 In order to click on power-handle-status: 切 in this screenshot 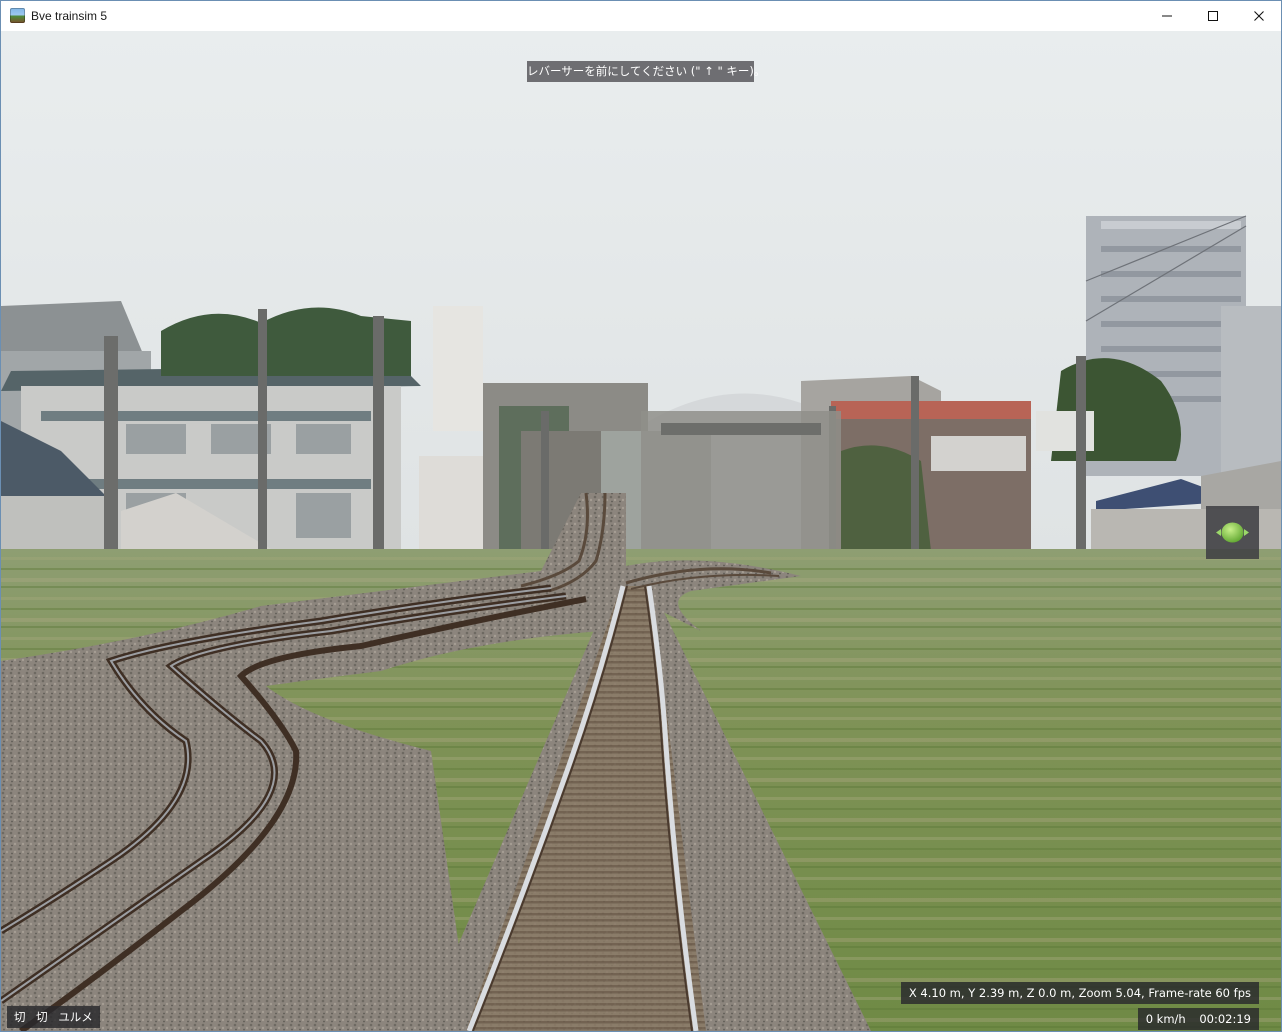, I will do `click(20, 1017)`.